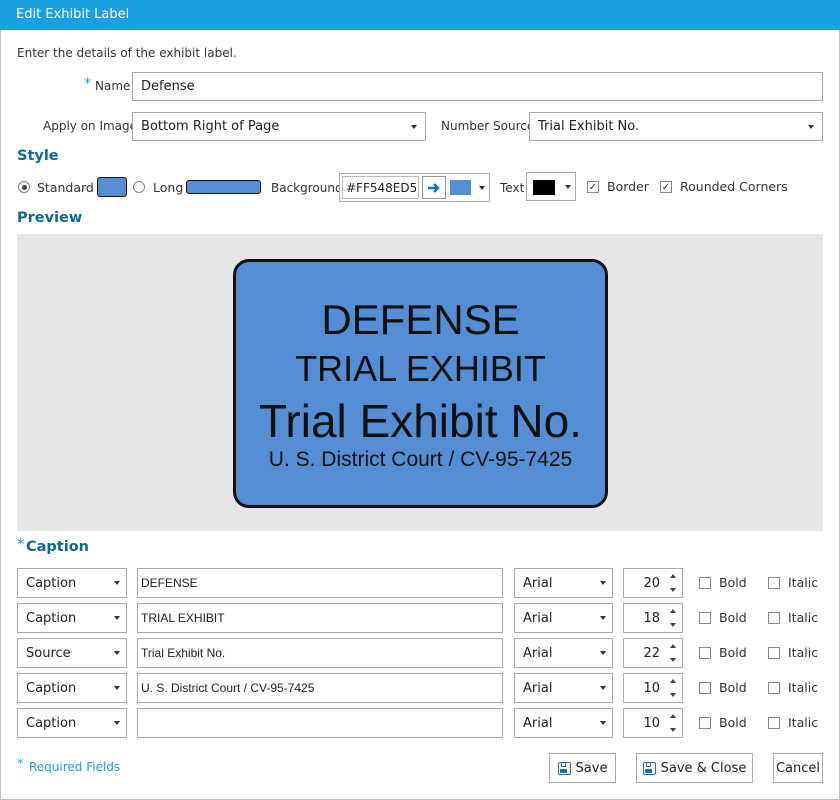 This screenshot has height=800, width=840. I want to click on caption-required-mark: *, so click(21, 544).